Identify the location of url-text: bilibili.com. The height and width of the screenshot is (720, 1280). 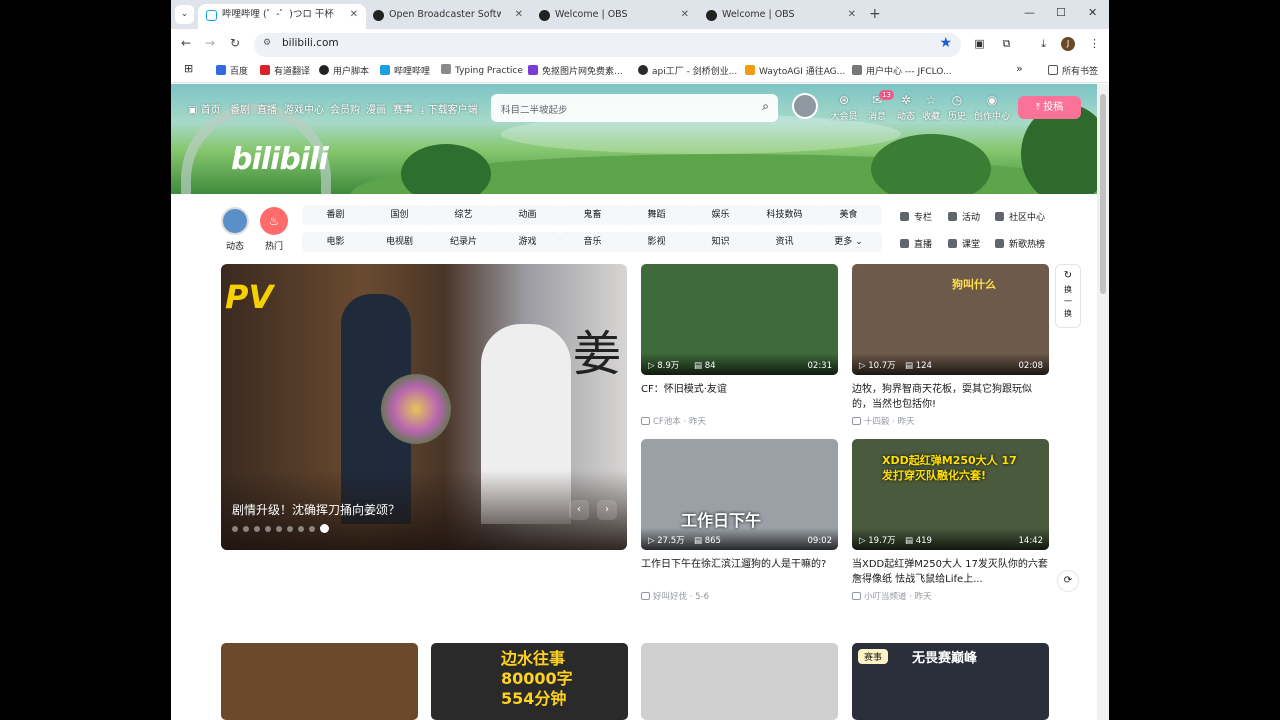
(310, 43).